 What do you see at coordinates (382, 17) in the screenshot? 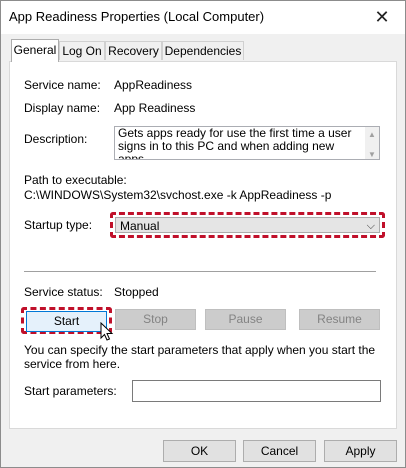
I see `close-icon: ✕` at bounding box center [382, 17].